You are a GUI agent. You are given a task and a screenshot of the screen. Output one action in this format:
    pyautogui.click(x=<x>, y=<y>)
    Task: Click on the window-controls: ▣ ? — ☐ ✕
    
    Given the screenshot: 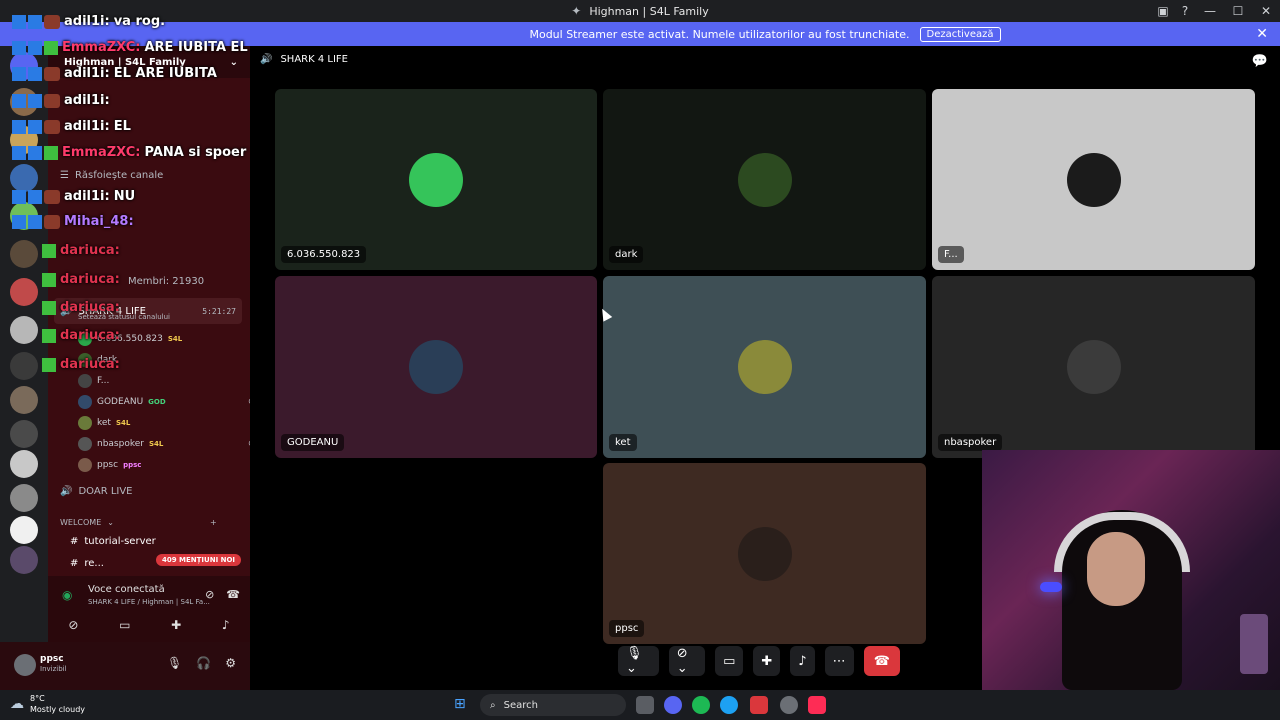 What is the action you would take?
    pyautogui.click(x=1216, y=11)
    